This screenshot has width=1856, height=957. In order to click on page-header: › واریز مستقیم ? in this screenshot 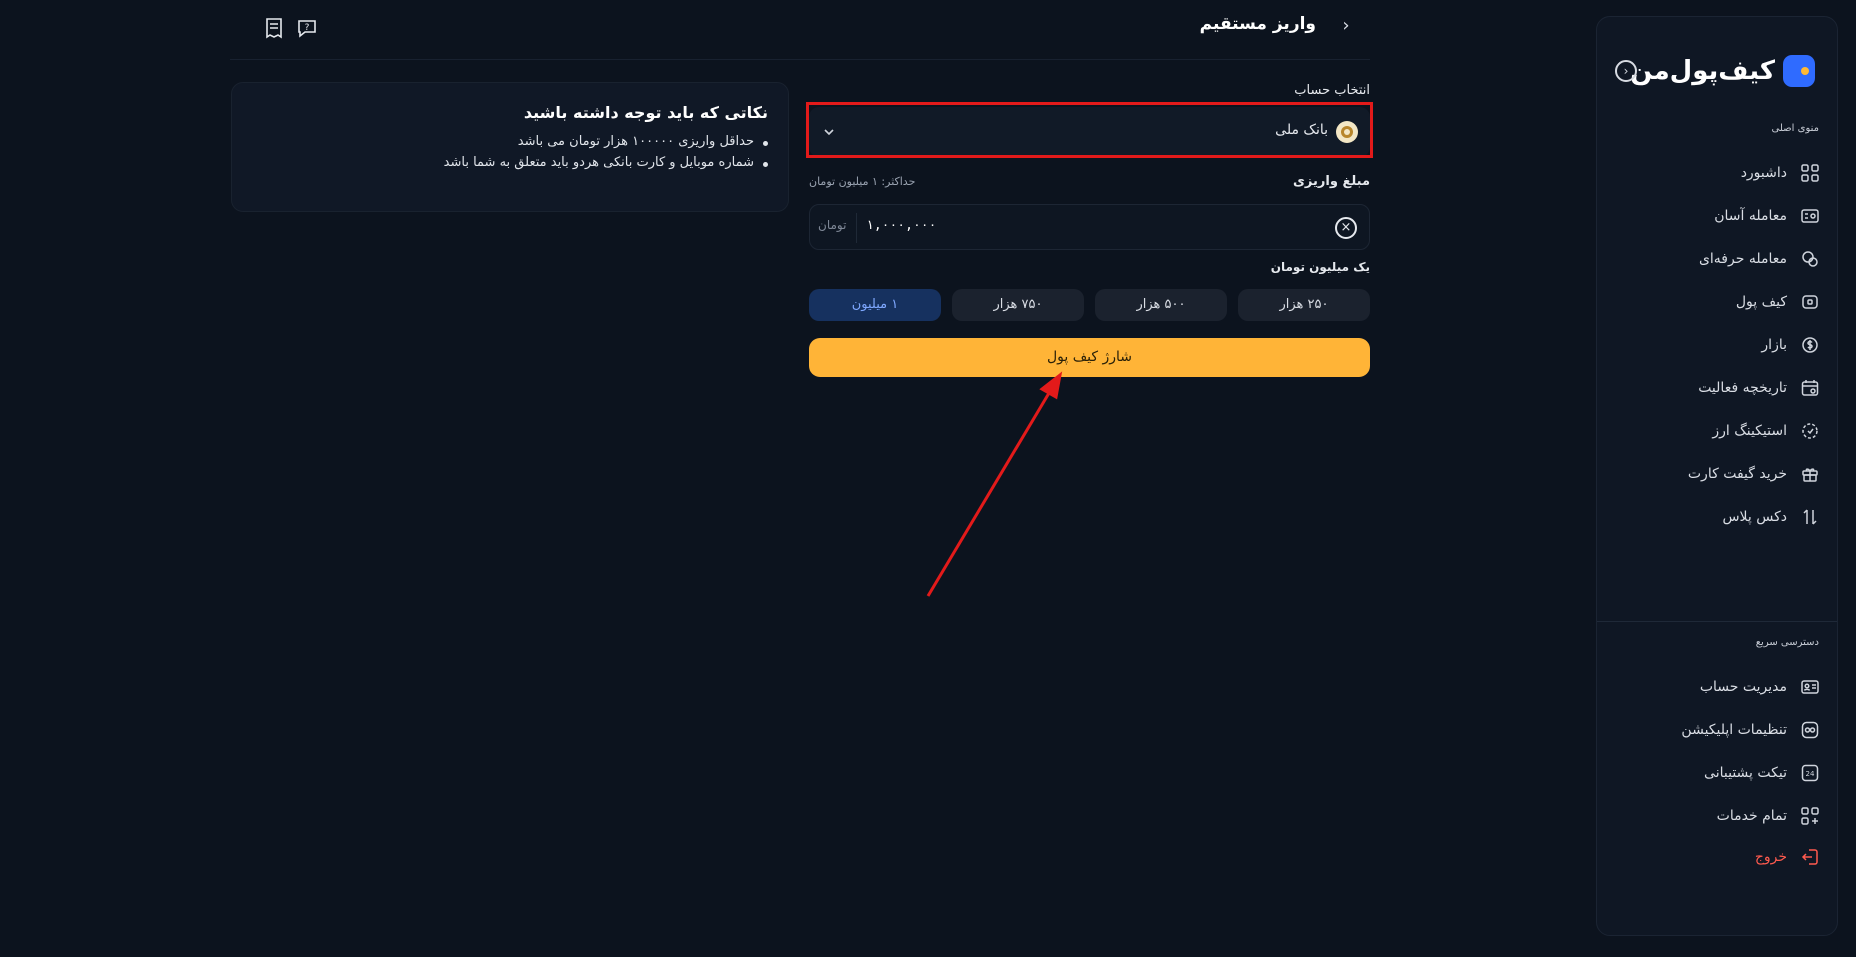, I will do `click(800, 30)`.